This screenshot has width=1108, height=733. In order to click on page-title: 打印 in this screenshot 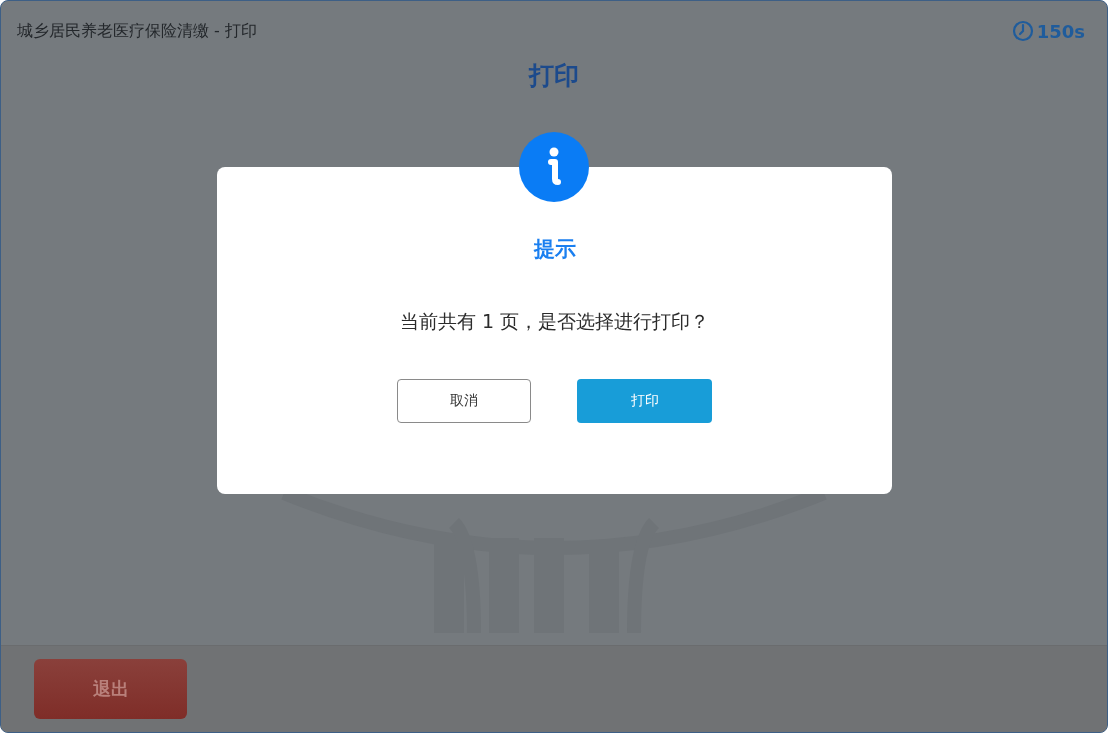, I will do `click(554, 76)`.